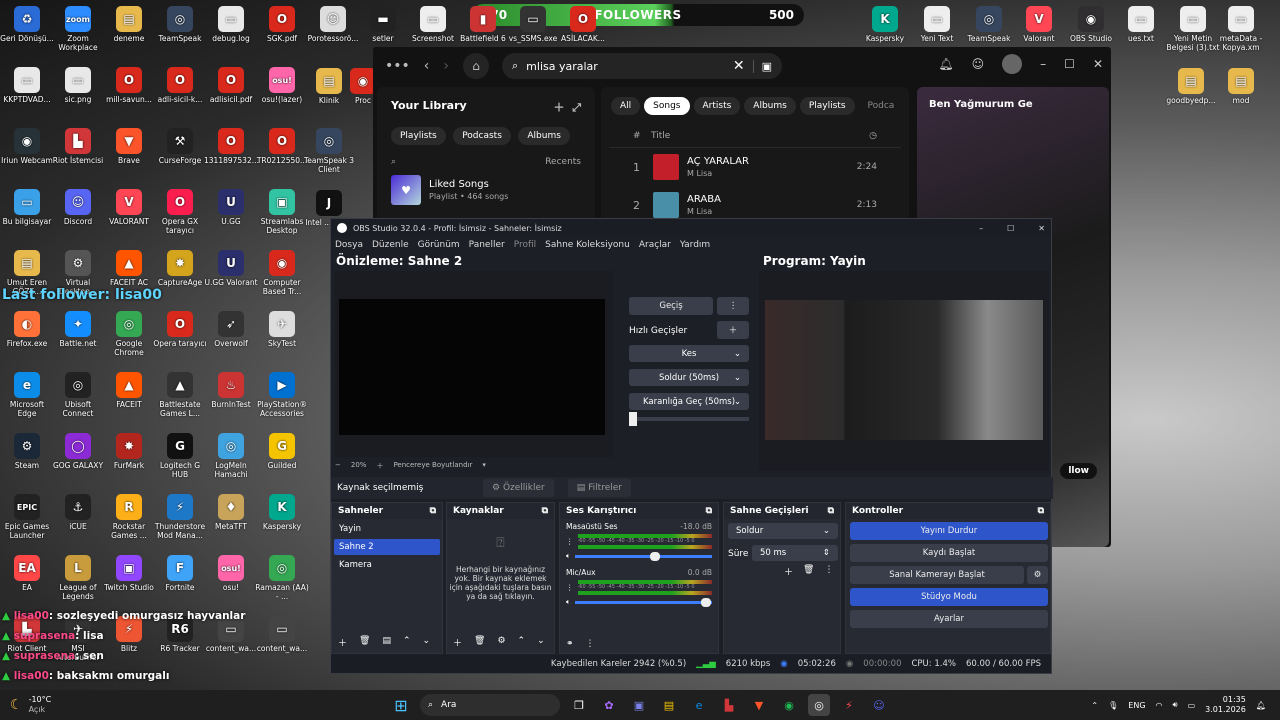 This screenshot has height=720, width=1280. I want to click on gear-icon: ⚙, so click(501, 642).